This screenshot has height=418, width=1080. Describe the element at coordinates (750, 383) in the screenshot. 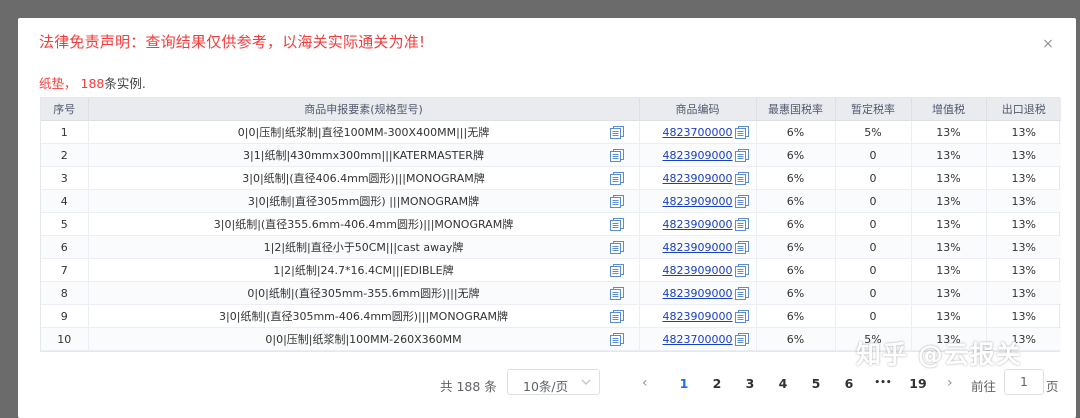

I see `page-button-3: 3` at that location.